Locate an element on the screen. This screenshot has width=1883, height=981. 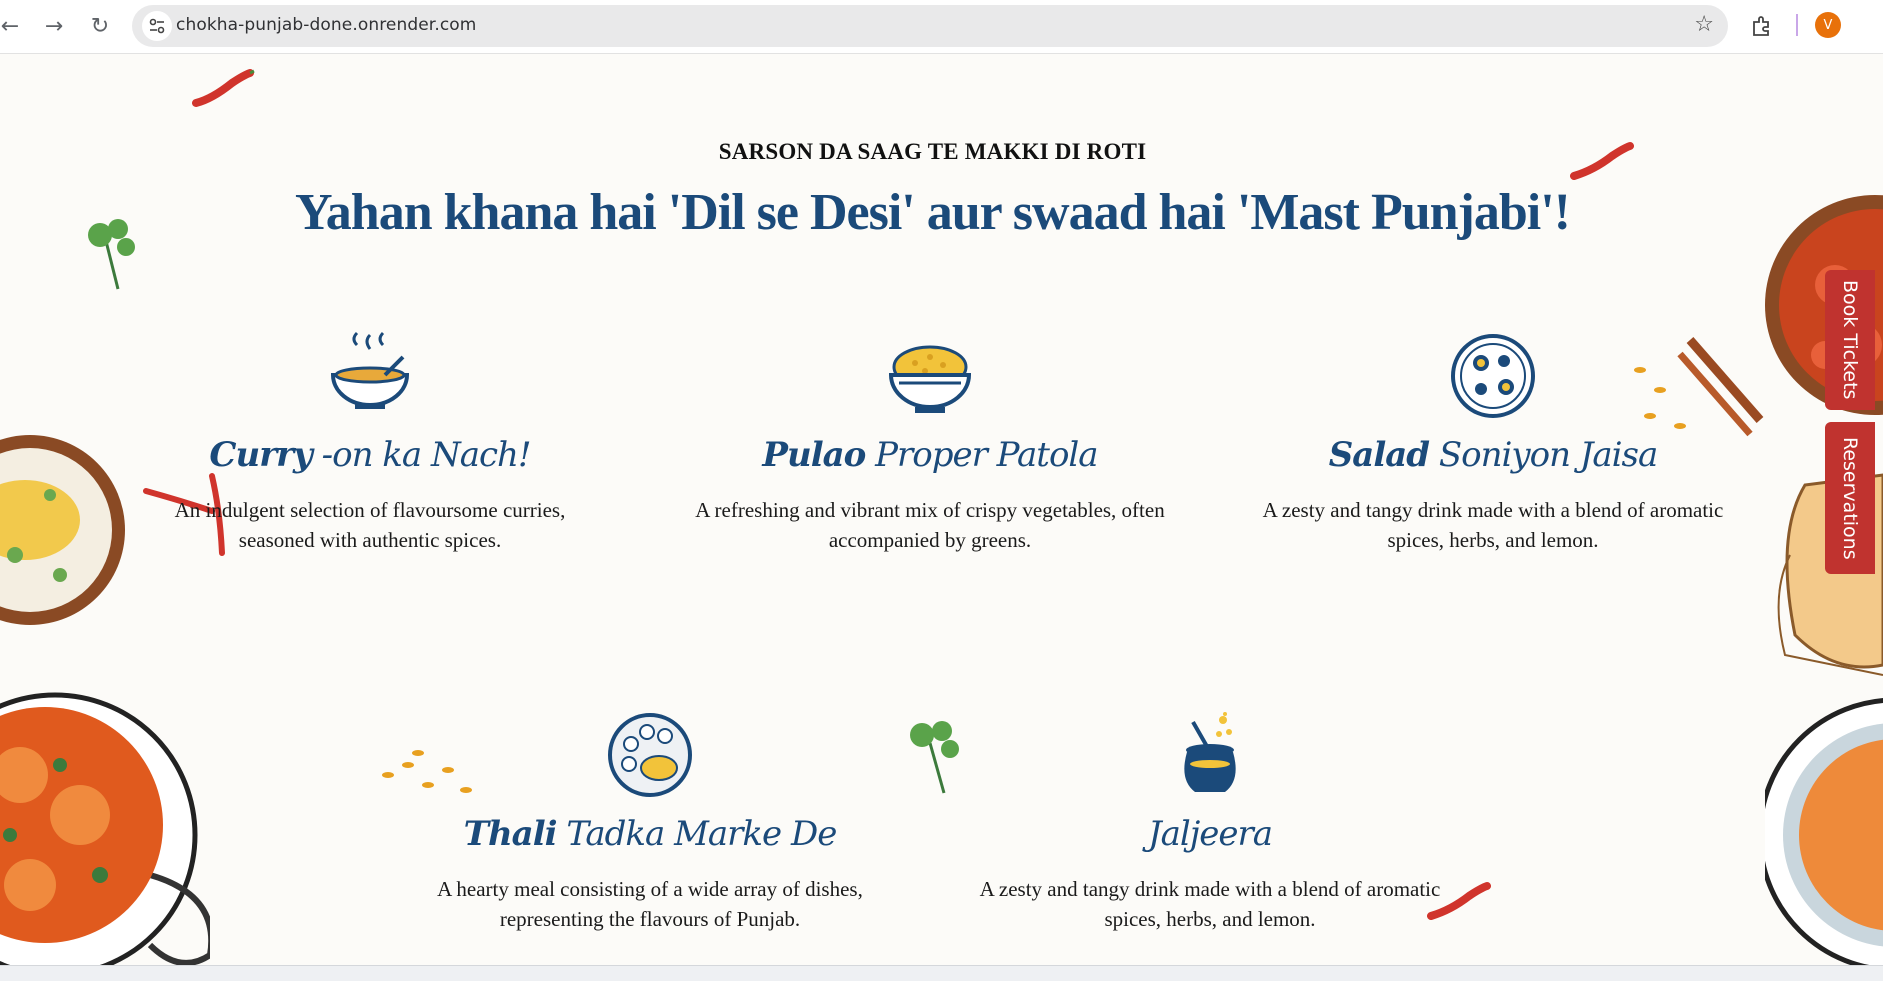
os-taskbar is located at coordinates (941, 973).